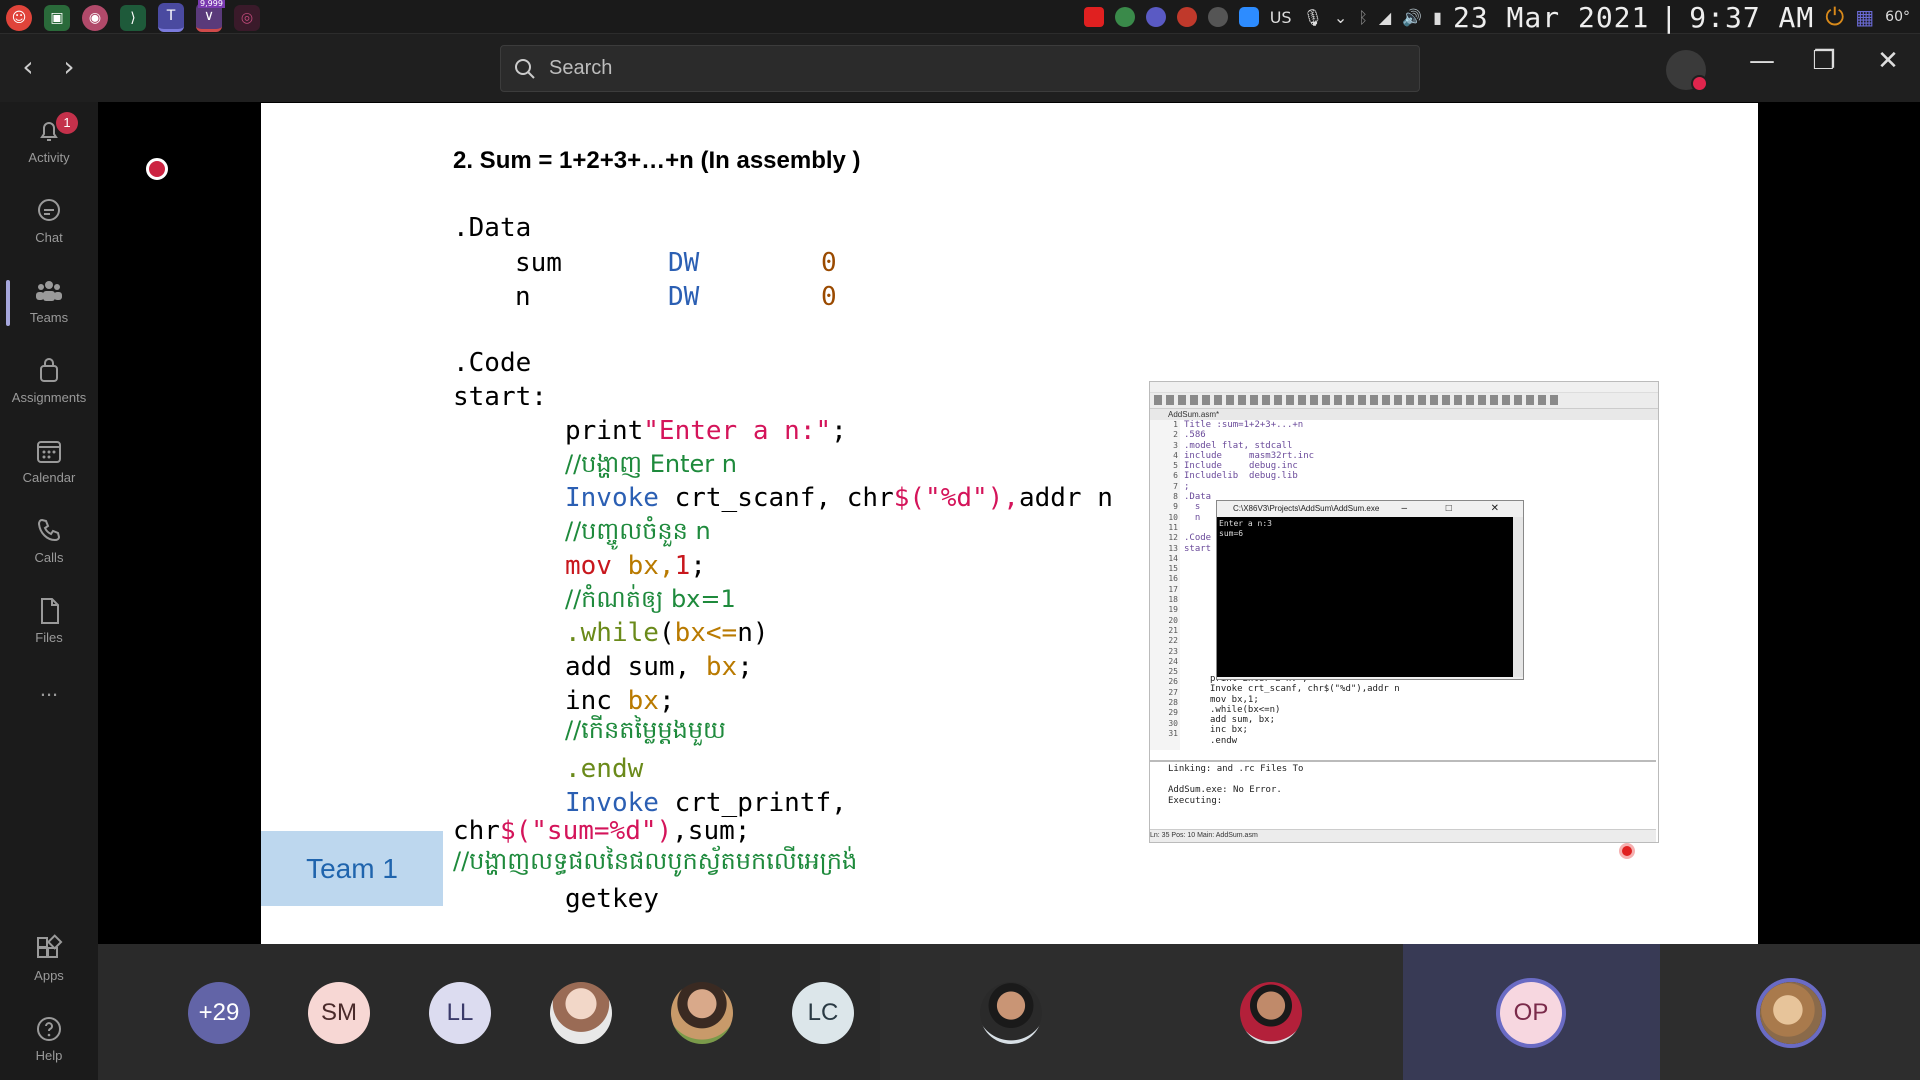 The width and height of the screenshot is (1920, 1080). Describe the element at coordinates (1897, 17) in the screenshot. I see `temperature: 60°` at that location.